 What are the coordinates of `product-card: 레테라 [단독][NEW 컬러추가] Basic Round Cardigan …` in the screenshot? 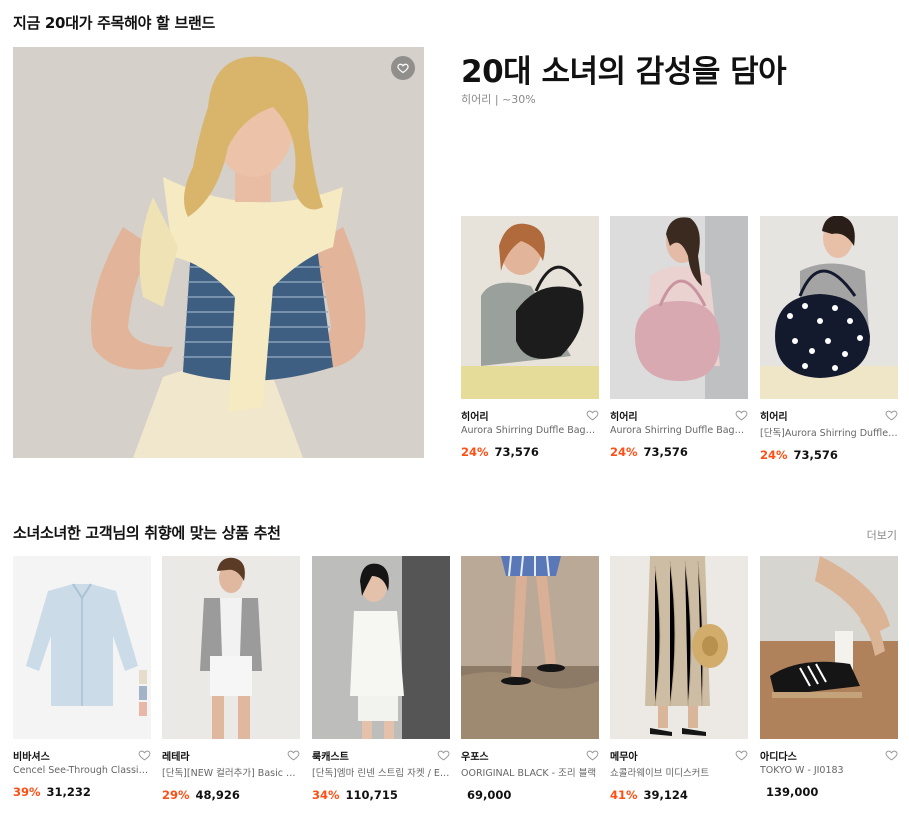 It's located at (231, 679).